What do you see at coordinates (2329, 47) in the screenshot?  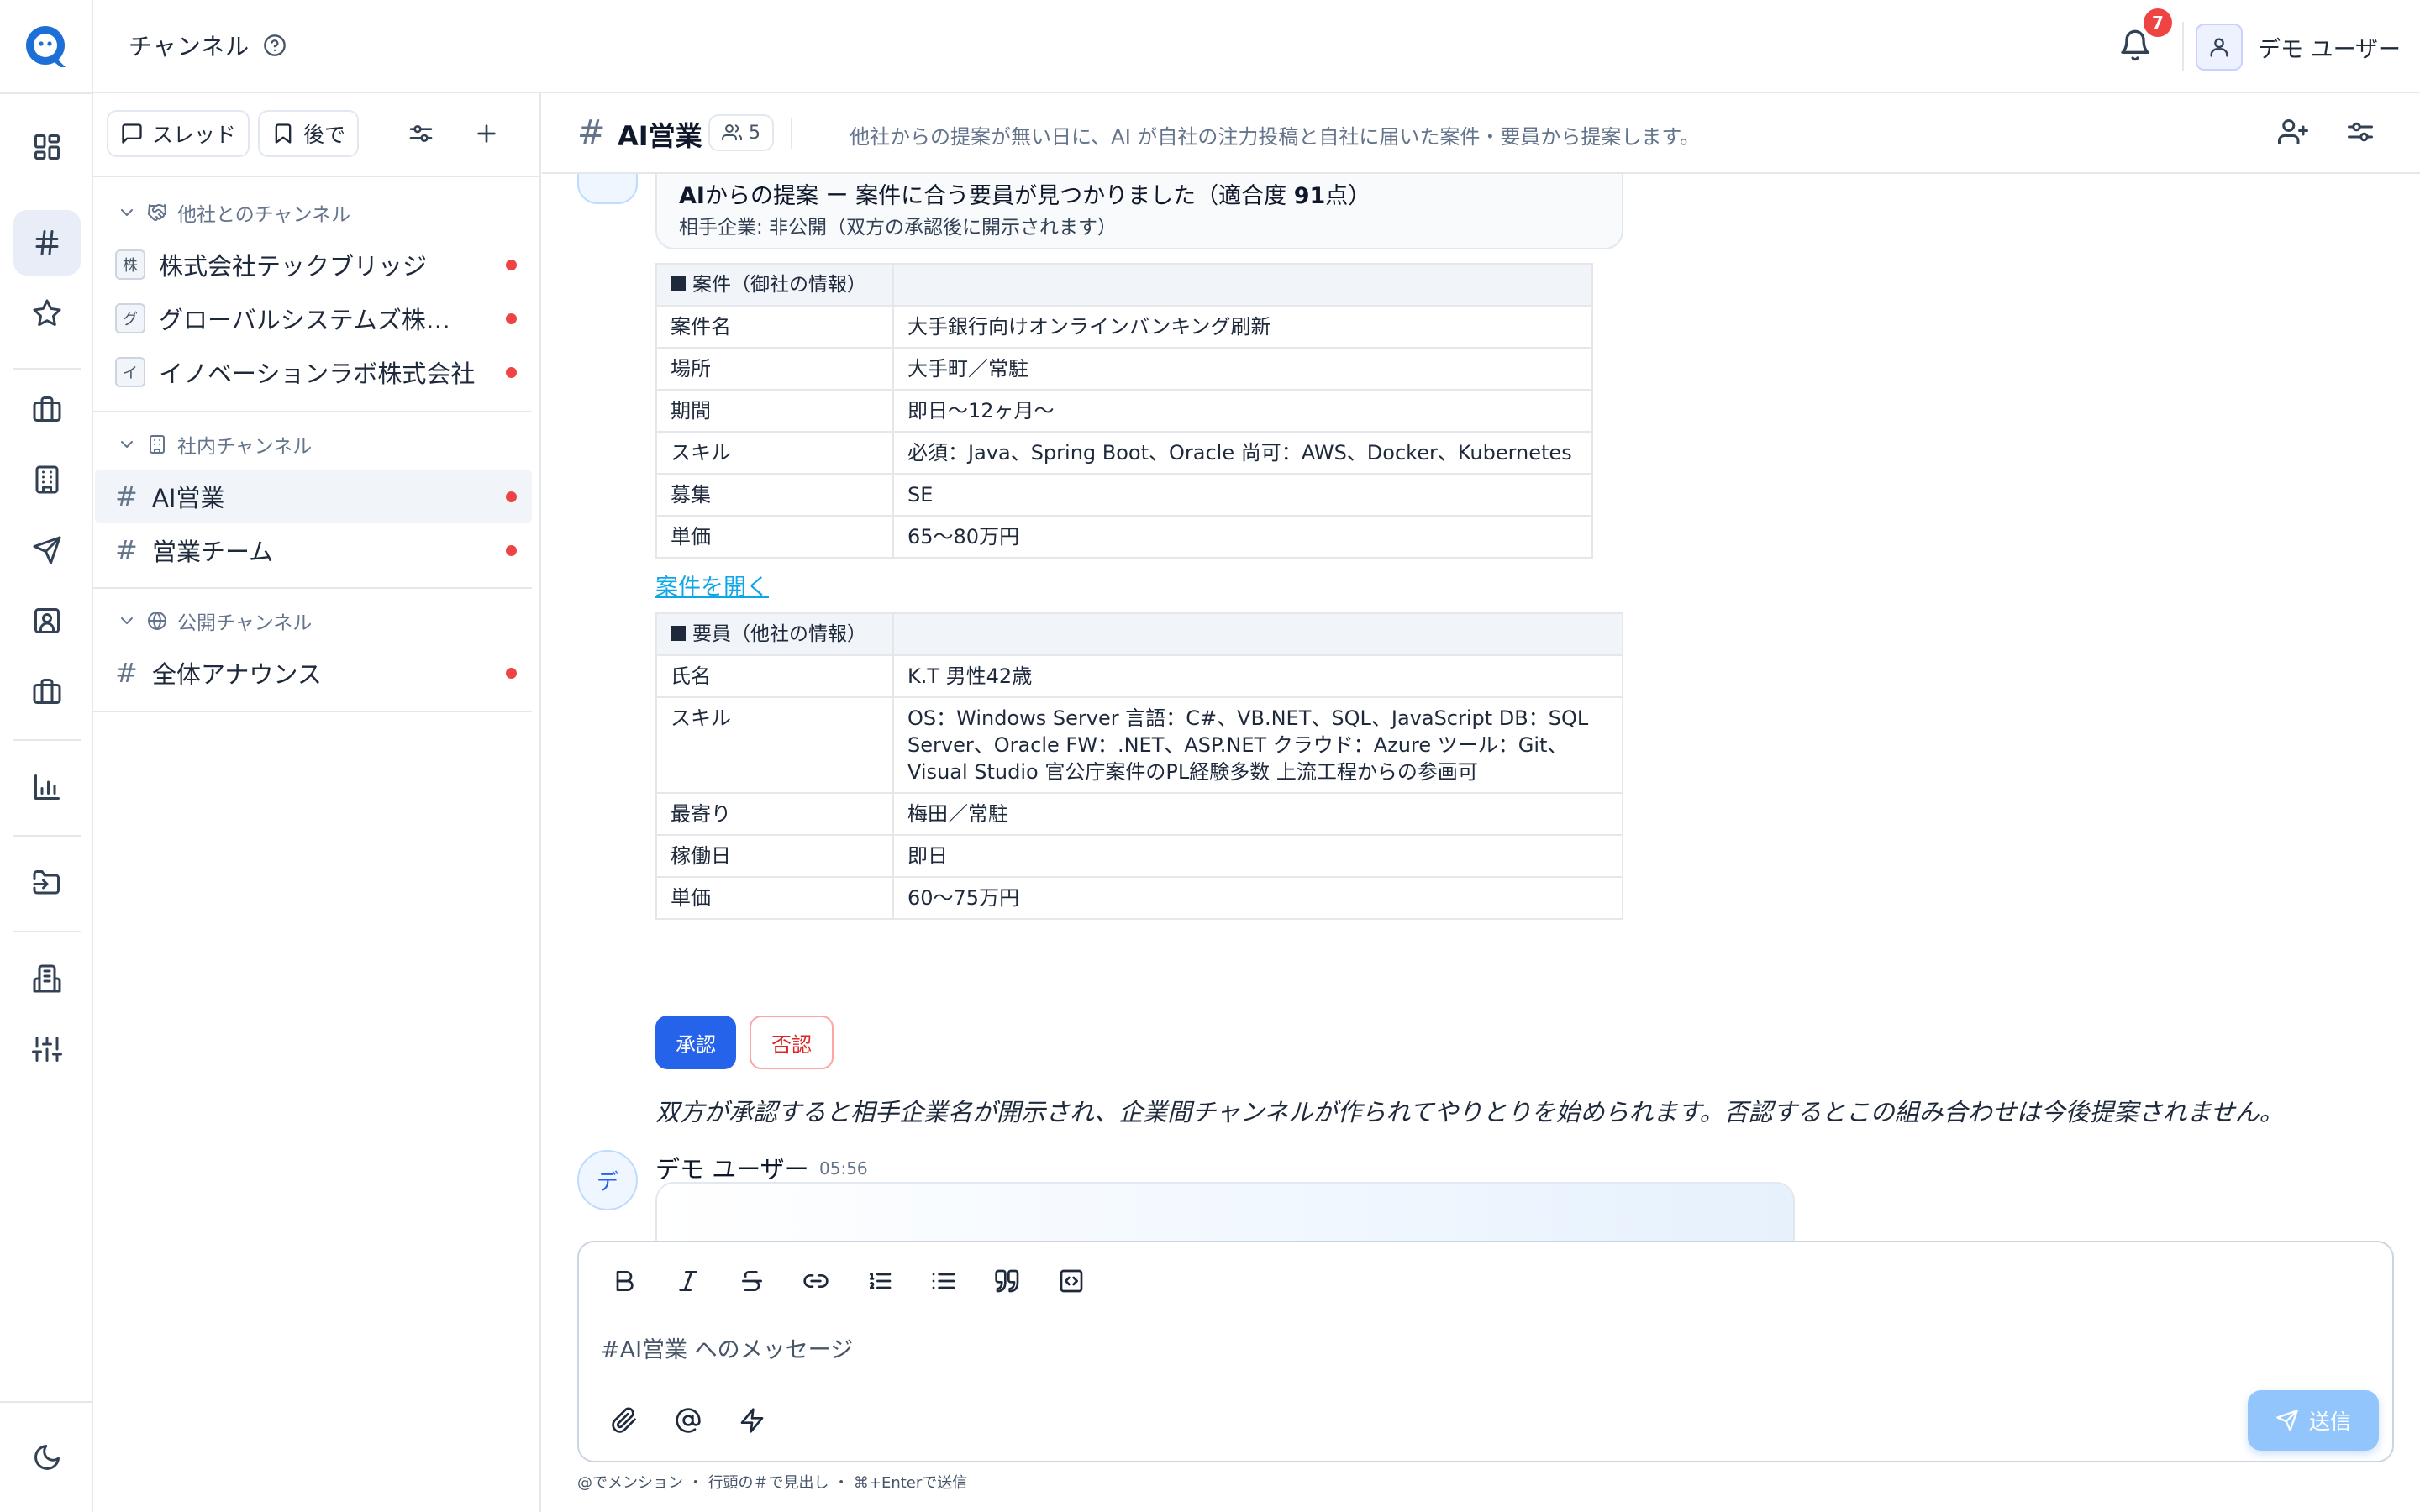 I see `user-name: デモ ユーザー` at bounding box center [2329, 47].